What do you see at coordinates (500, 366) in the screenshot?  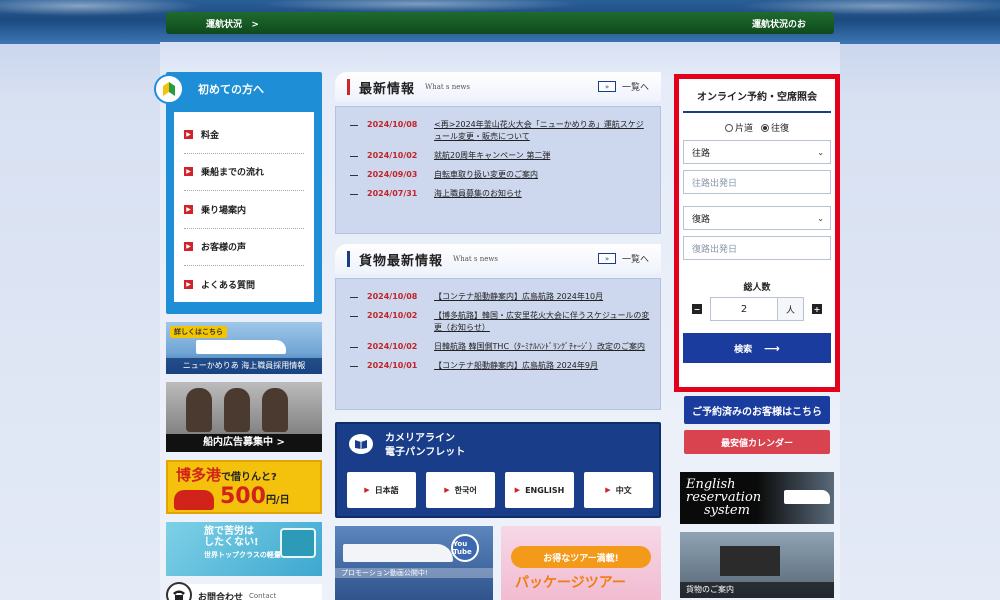 I see `list-item: 2024/10/01 【コンテナ船動静案内】広島航路 2024年9月` at bounding box center [500, 366].